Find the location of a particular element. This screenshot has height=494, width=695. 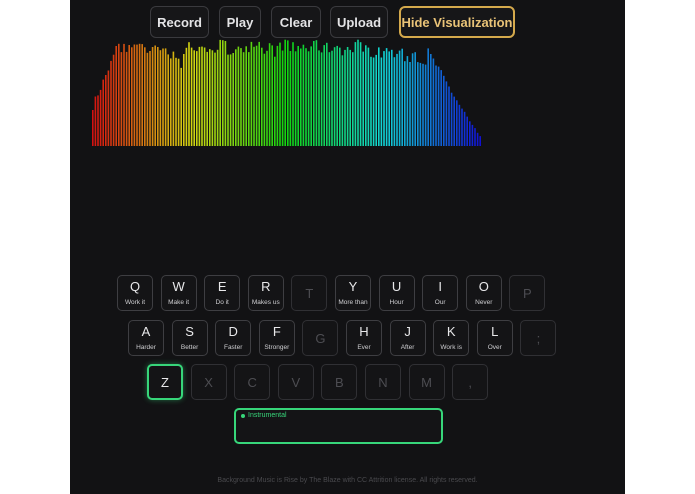

key-t: T is located at coordinates (309, 293).